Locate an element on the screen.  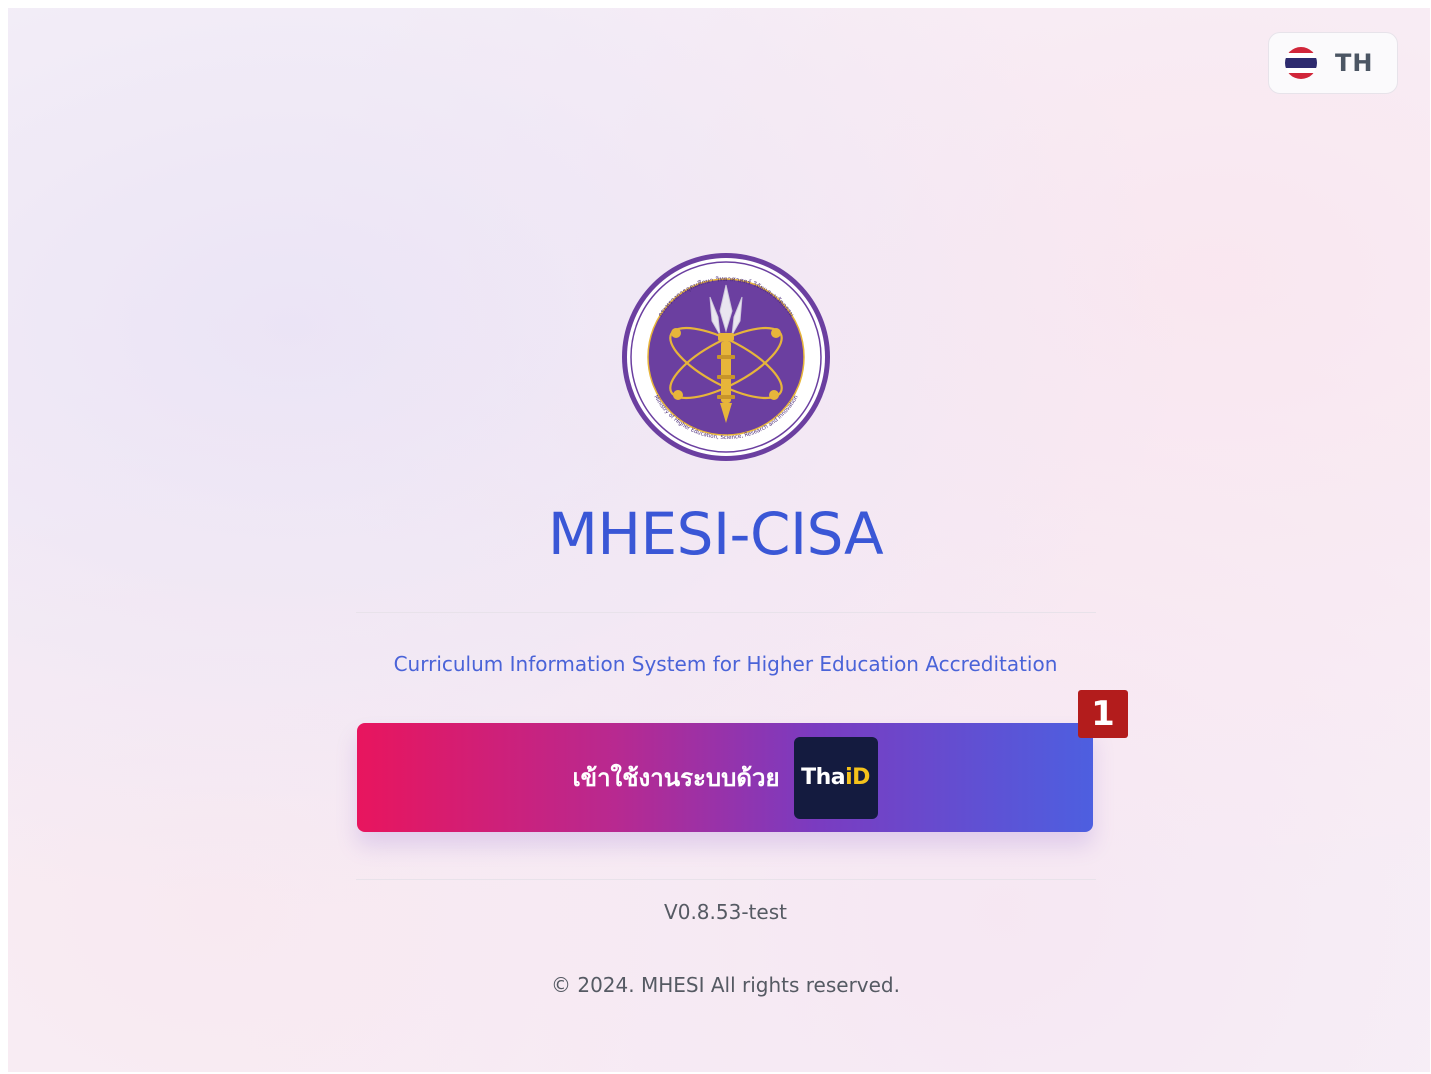
top-divider is located at coordinates (726, 612).